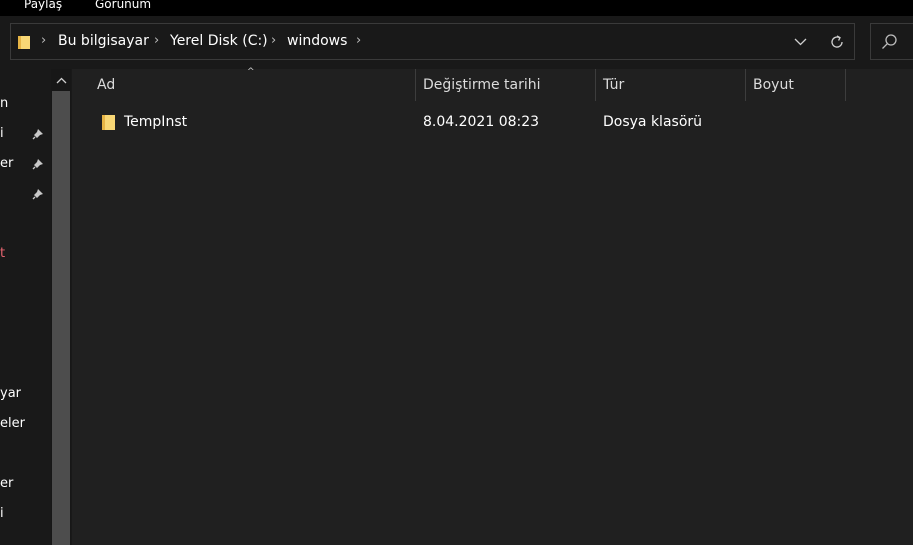 Image resolution: width=913 pixels, height=545 pixels. I want to click on refresh-button, so click(837, 41).